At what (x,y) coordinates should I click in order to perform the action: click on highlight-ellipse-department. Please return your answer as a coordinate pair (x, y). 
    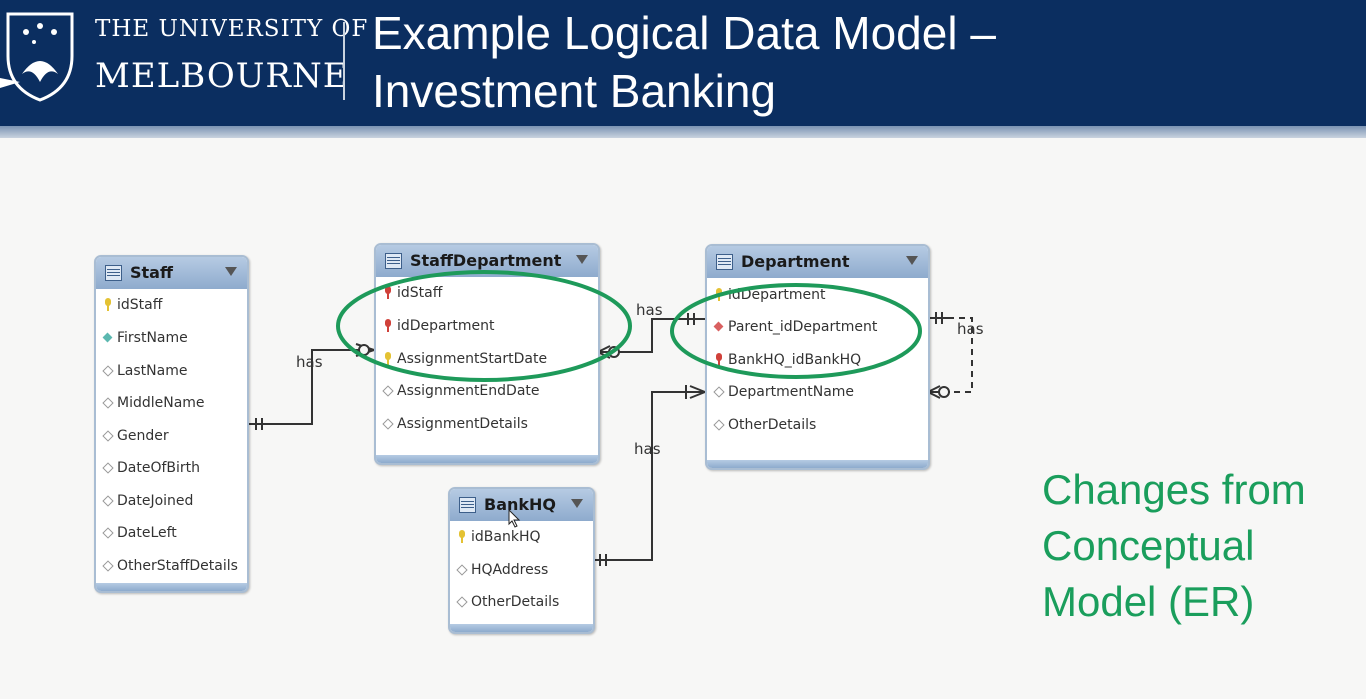
    Looking at the image, I should click on (796, 331).